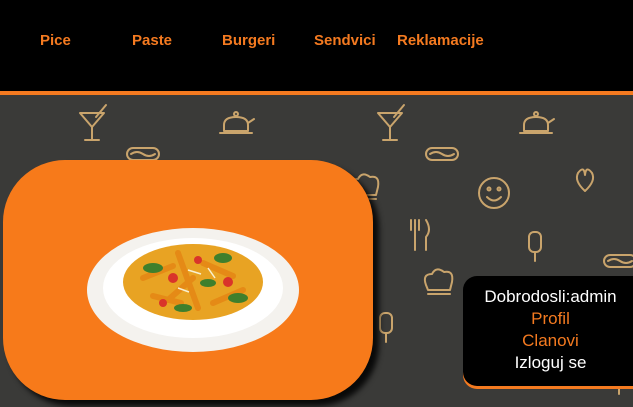 This screenshot has height=407, width=633. What do you see at coordinates (585, 180) in the screenshot?
I see `heart-icon` at bounding box center [585, 180].